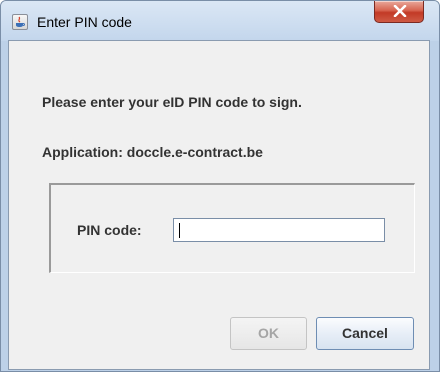  Describe the element at coordinates (152, 152) in the screenshot. I see `application-text: Application: doccle.e-contract.be` at that location.